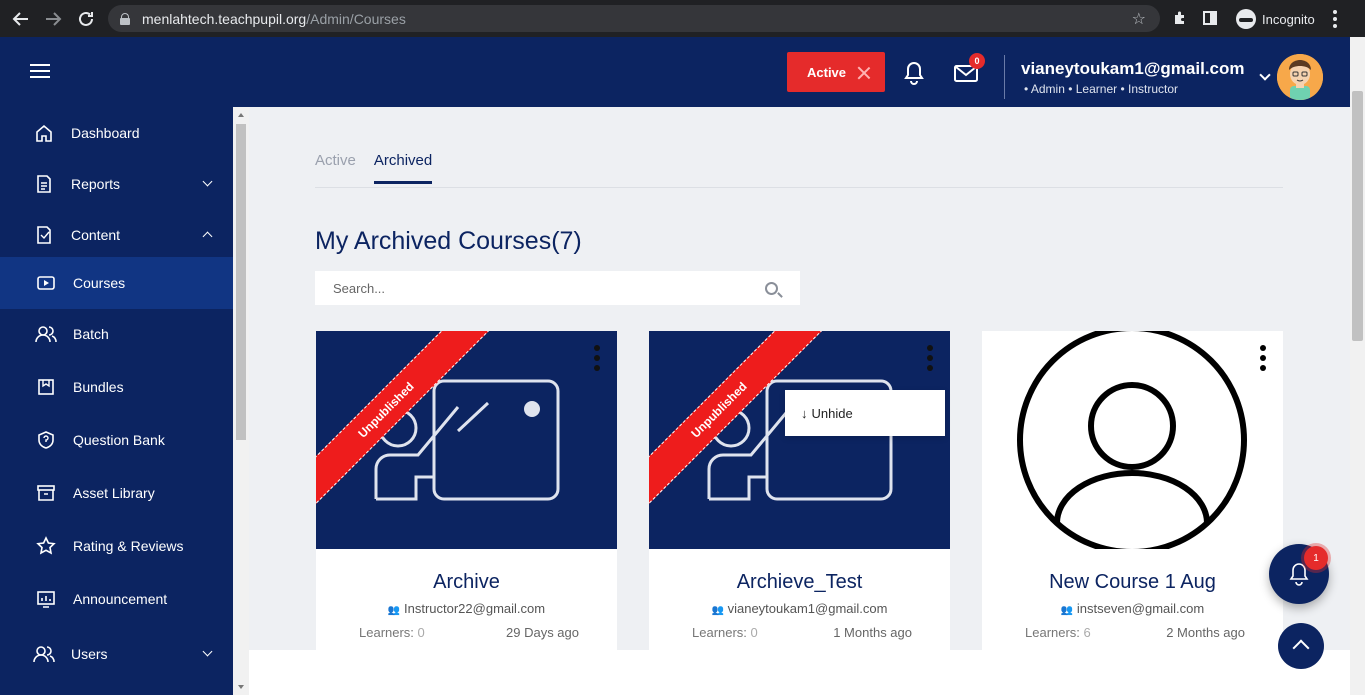 The width and height of the screenshot is (1365, 695). What do you see at coordinates (116, 283) in the screenshot?
I see `sidebar-item-courses: Courses` at bounding box center [116, 283].